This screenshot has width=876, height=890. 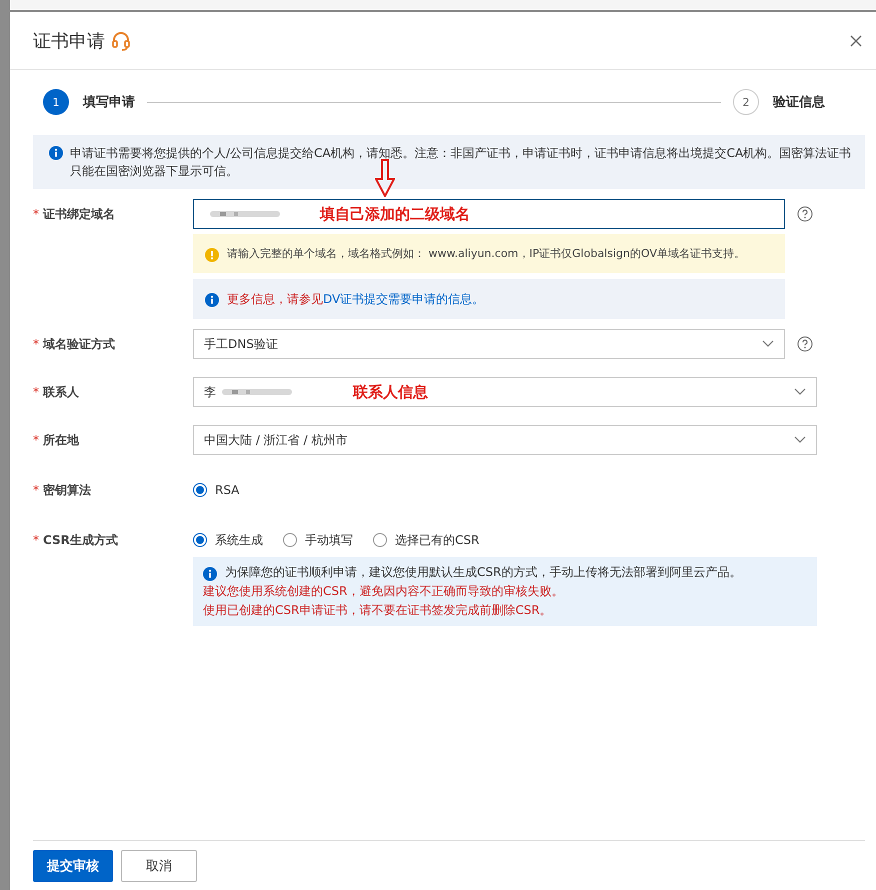 What do you see at coordinates (856, 40) in the screenshot?
I see `close-icon` at bounding box center [856, 40].